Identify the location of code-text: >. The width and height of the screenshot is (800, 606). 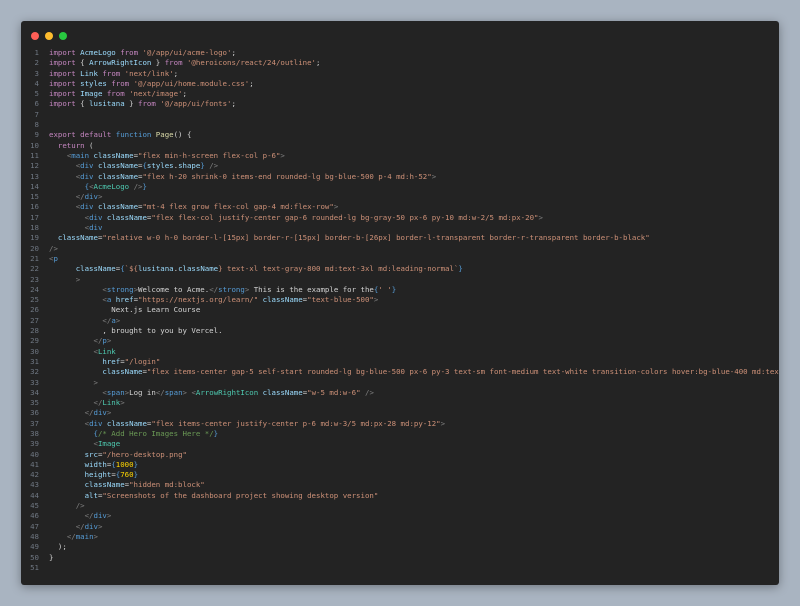
(73, 383).